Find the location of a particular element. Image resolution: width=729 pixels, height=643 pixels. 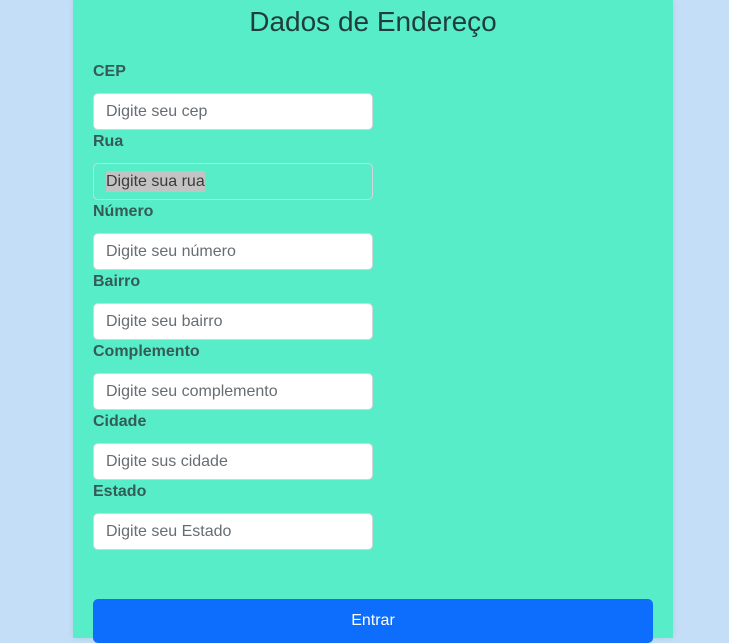

bairro-input is located at coordinates (233, 321).